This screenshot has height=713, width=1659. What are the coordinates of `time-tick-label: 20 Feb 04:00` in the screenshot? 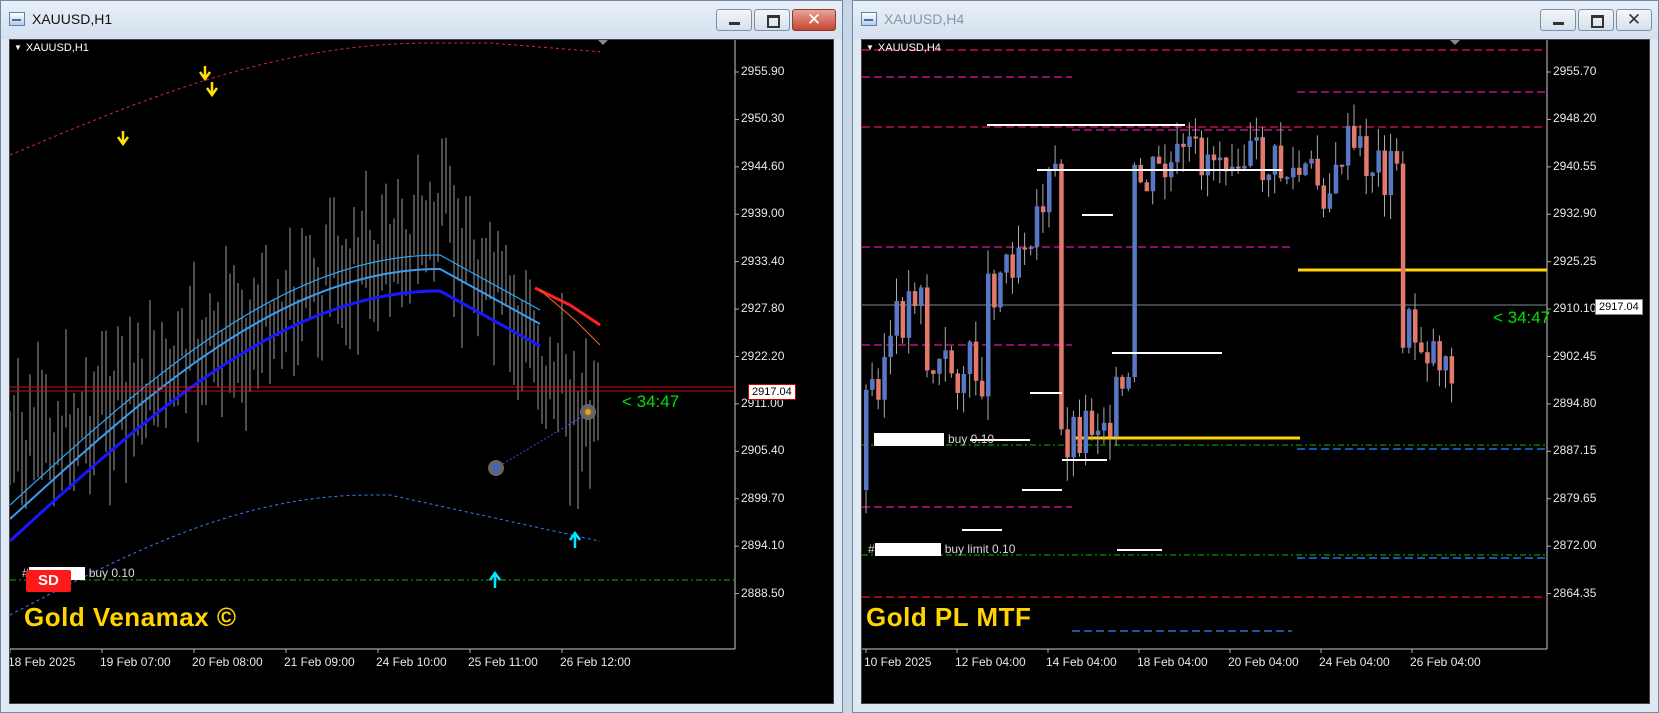 It's located at (1263, 662).